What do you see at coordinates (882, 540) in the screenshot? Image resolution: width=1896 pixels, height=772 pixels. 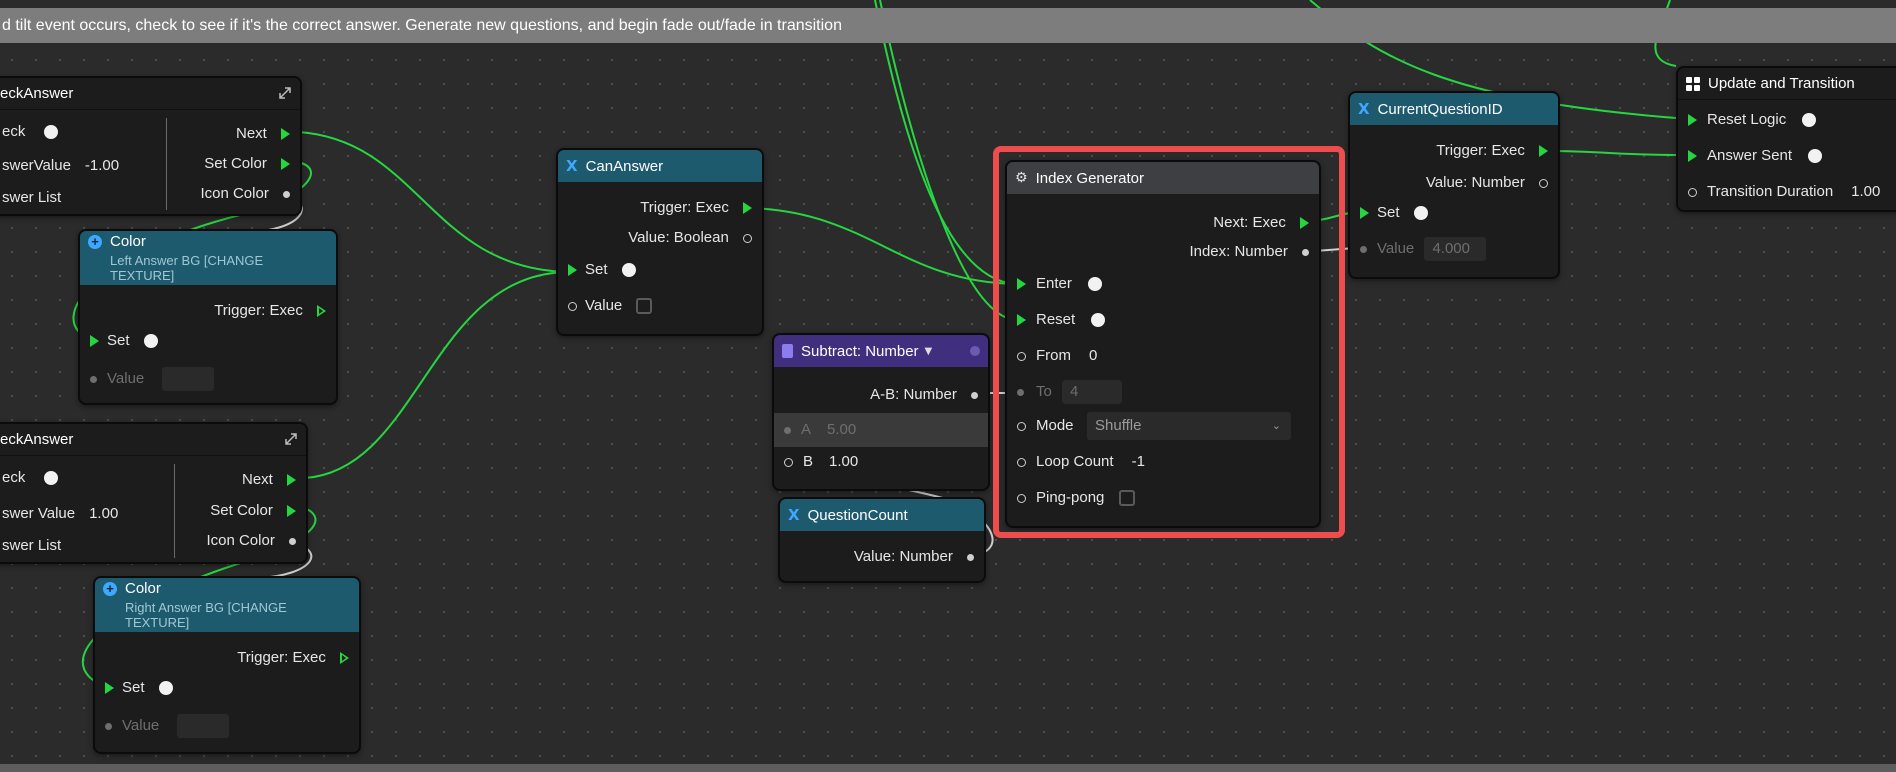 I see `question-count-node: X QuestionCount Value: Number` at bounding box center [882, 540].